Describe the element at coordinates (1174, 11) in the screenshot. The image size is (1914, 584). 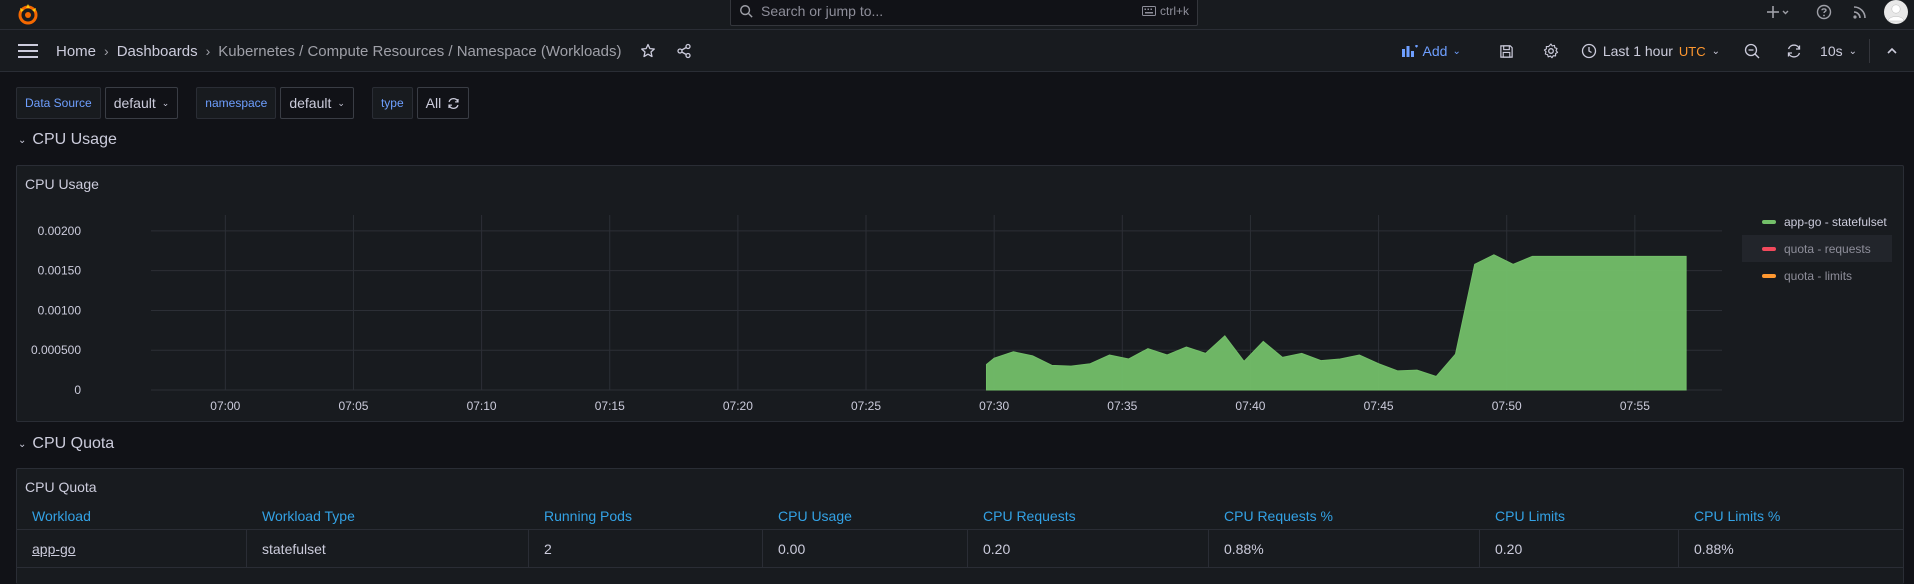
I see `search-shortcut-label: ctrl+k` at that location.